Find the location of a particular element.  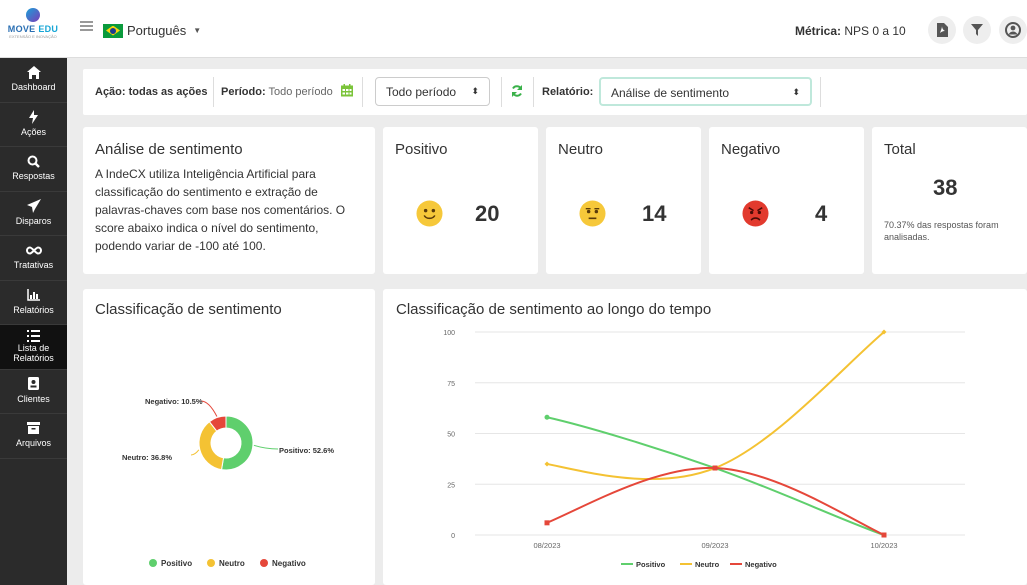

stat-card-positivo: Positivo 20 is located at coordinates (460, 200).